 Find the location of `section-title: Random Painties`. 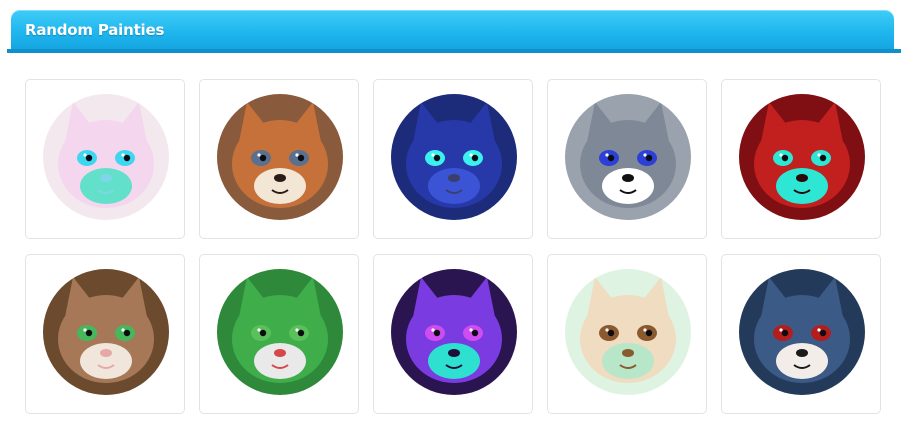

section-title: Random Painties is located at coordinates (95, 30).